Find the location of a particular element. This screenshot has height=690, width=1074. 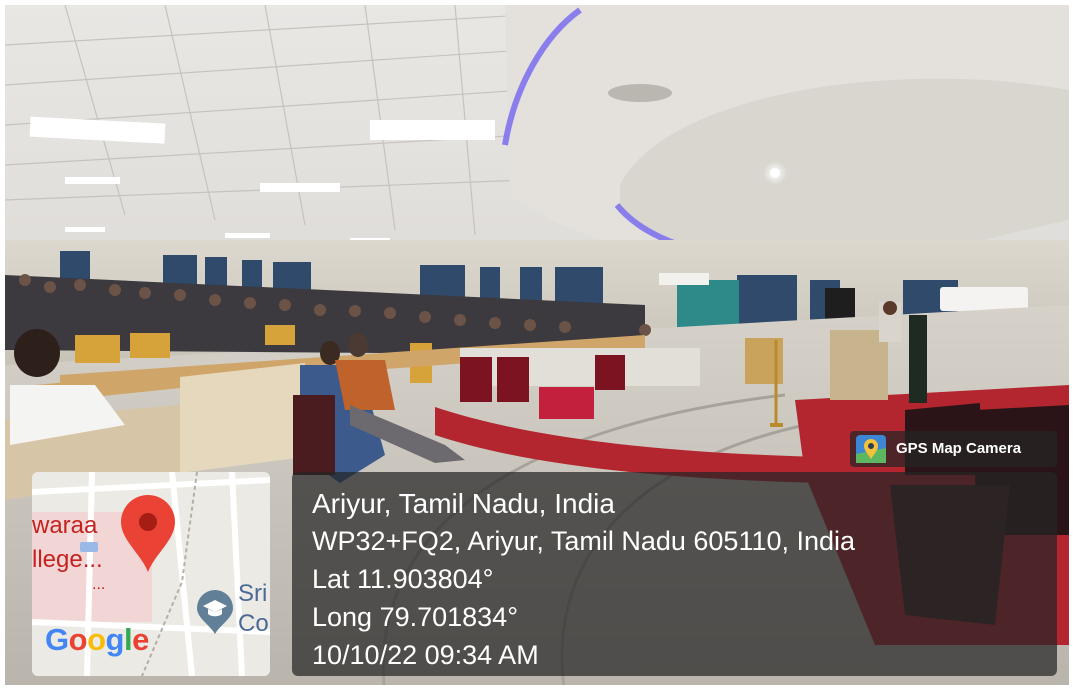

location-longitude: Long 79.701834° is located at coordinates (415, 617).